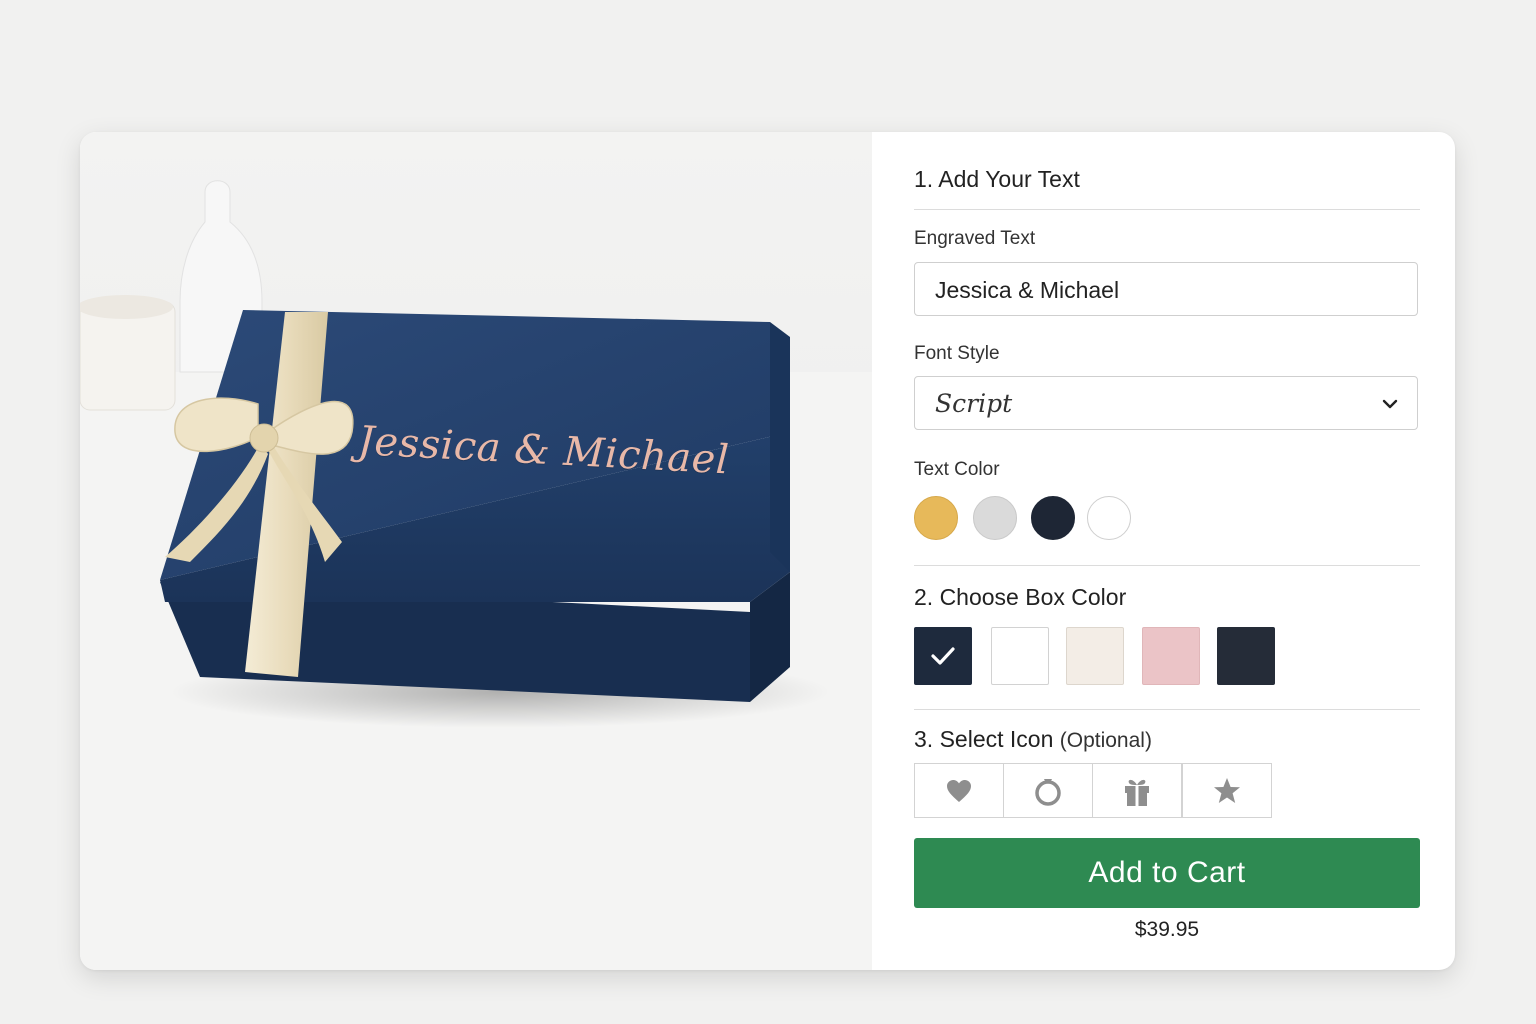 The width and height of the screenshot is (1536, 1024). Describe the element at coordinates (1167, 873) in the screenshot. I see `add-to-cart-button: Add to Cart` at that location.